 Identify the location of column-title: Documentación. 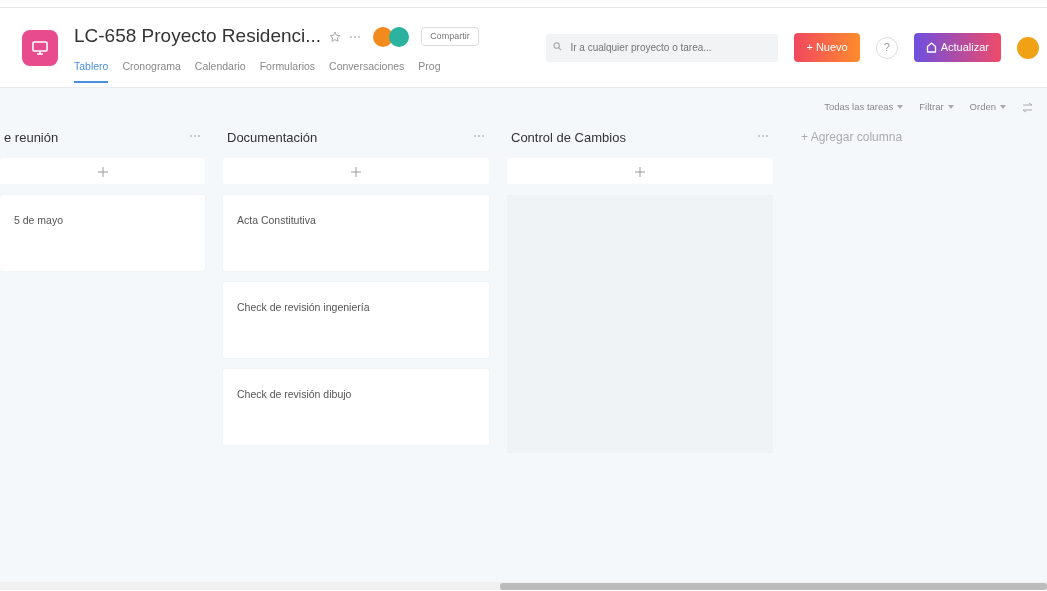
(272, 138).